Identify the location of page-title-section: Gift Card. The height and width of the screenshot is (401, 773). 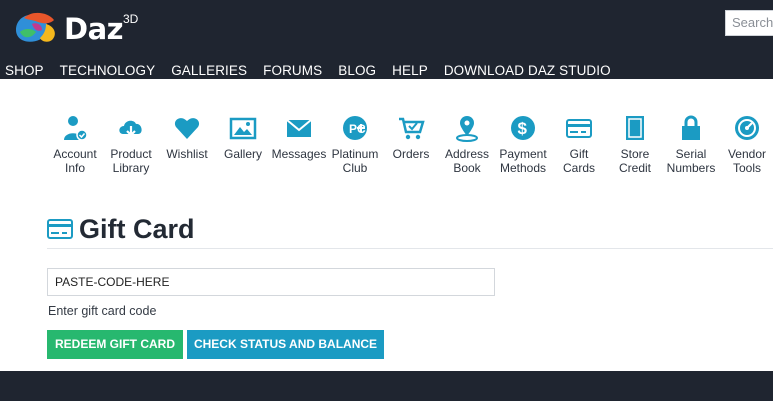
(410, 231).